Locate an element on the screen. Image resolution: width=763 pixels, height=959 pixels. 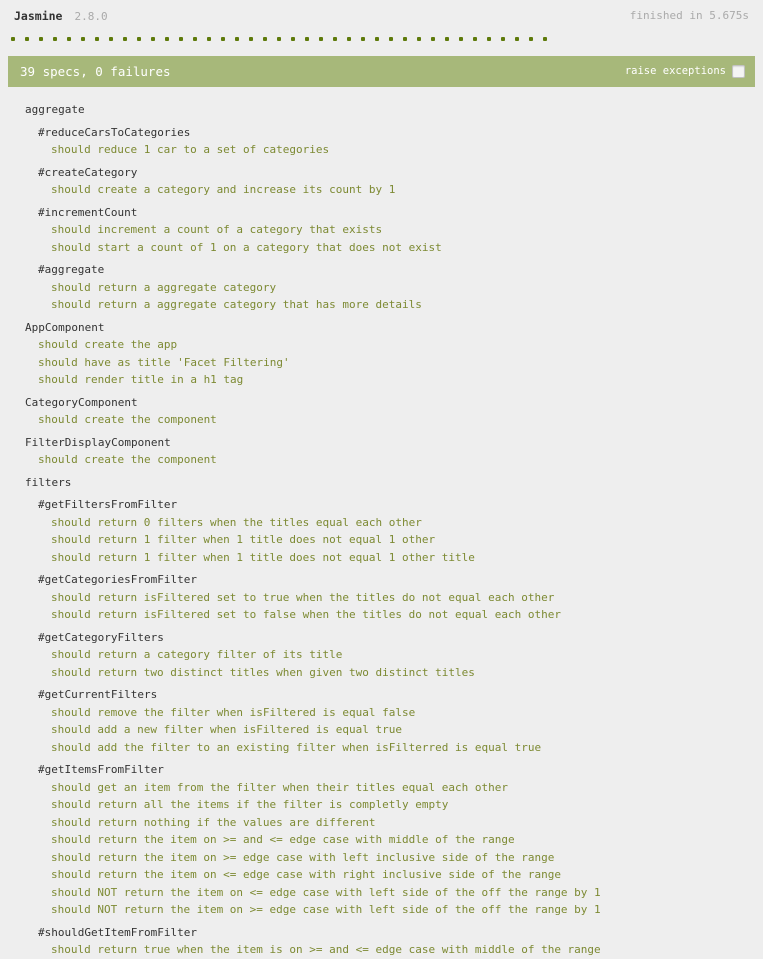
suite-name: #aggregate is located at coordinates (381, 267).